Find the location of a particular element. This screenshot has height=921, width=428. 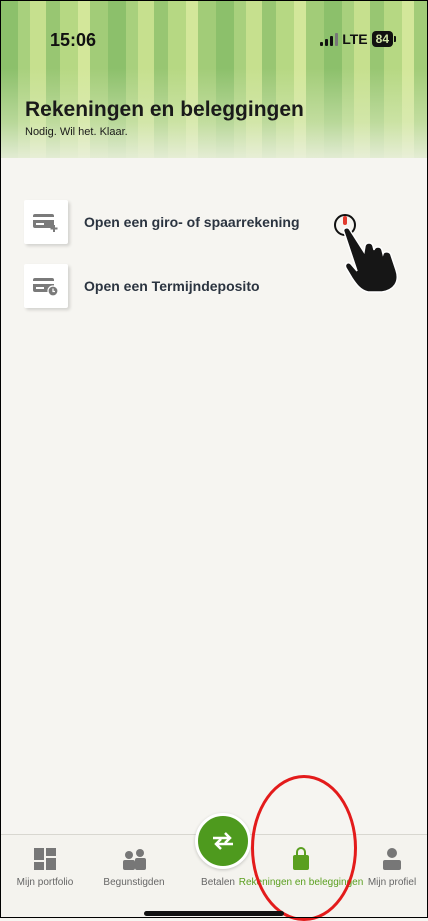

battery-tip is located at coordinates (395, 39).